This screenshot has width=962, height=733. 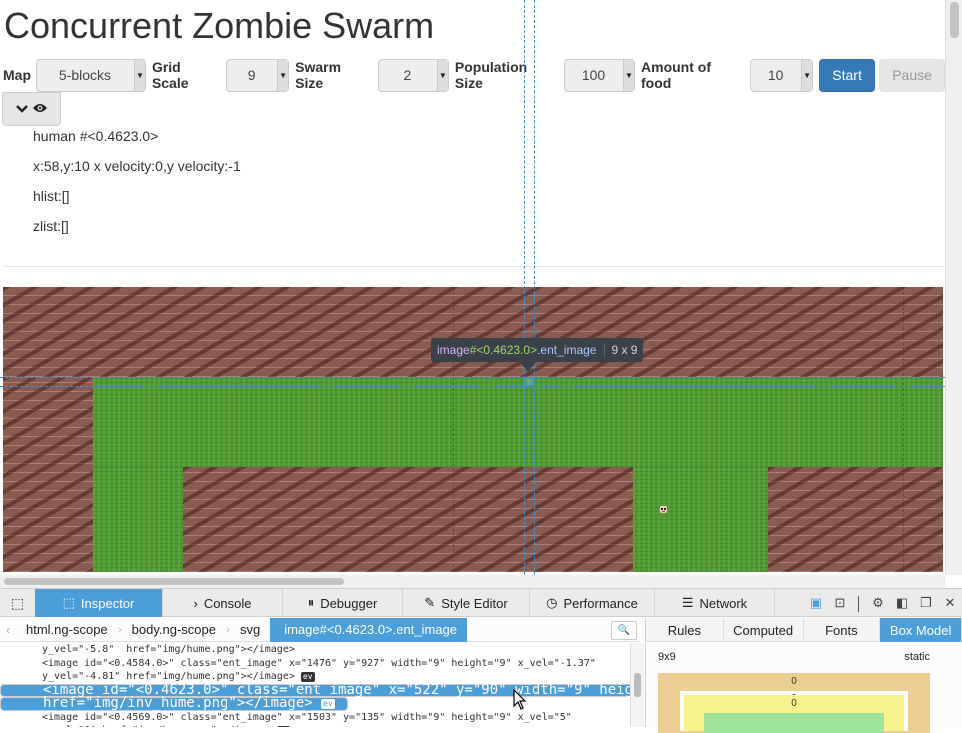 I want to click on food-select: 10 ▼, so click(x=782, y=75).